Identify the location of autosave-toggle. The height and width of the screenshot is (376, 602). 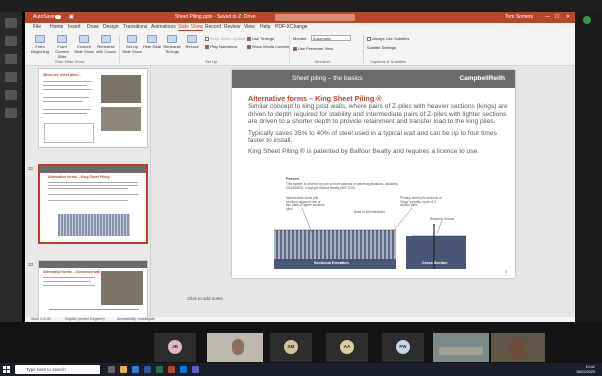
(58, 17).